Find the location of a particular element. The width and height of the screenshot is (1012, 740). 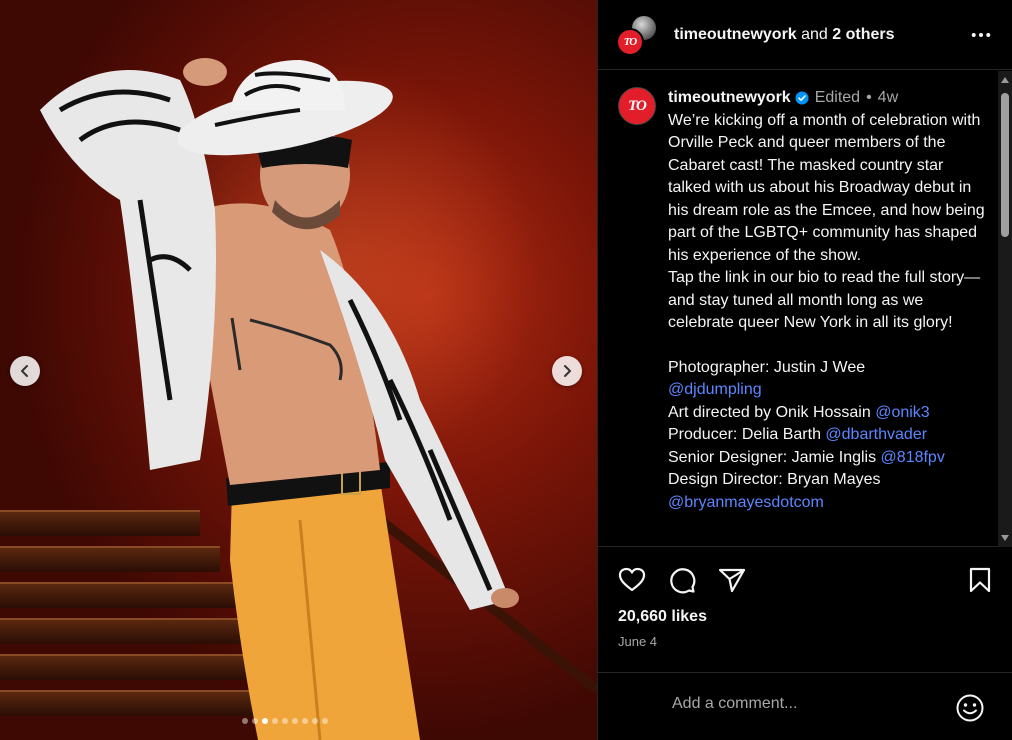

previous-slide-button is located at coordinates (25, 371).